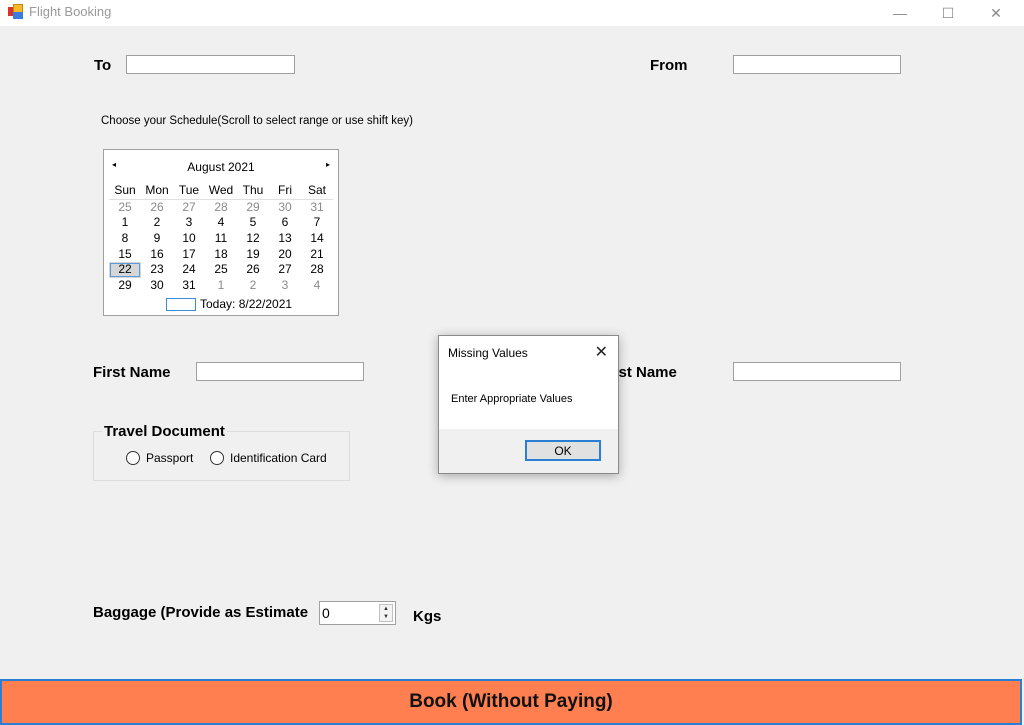 The height and width of the screenshot is (725, 1024). I want to click on calendar-day: 7, so click(317, 223).